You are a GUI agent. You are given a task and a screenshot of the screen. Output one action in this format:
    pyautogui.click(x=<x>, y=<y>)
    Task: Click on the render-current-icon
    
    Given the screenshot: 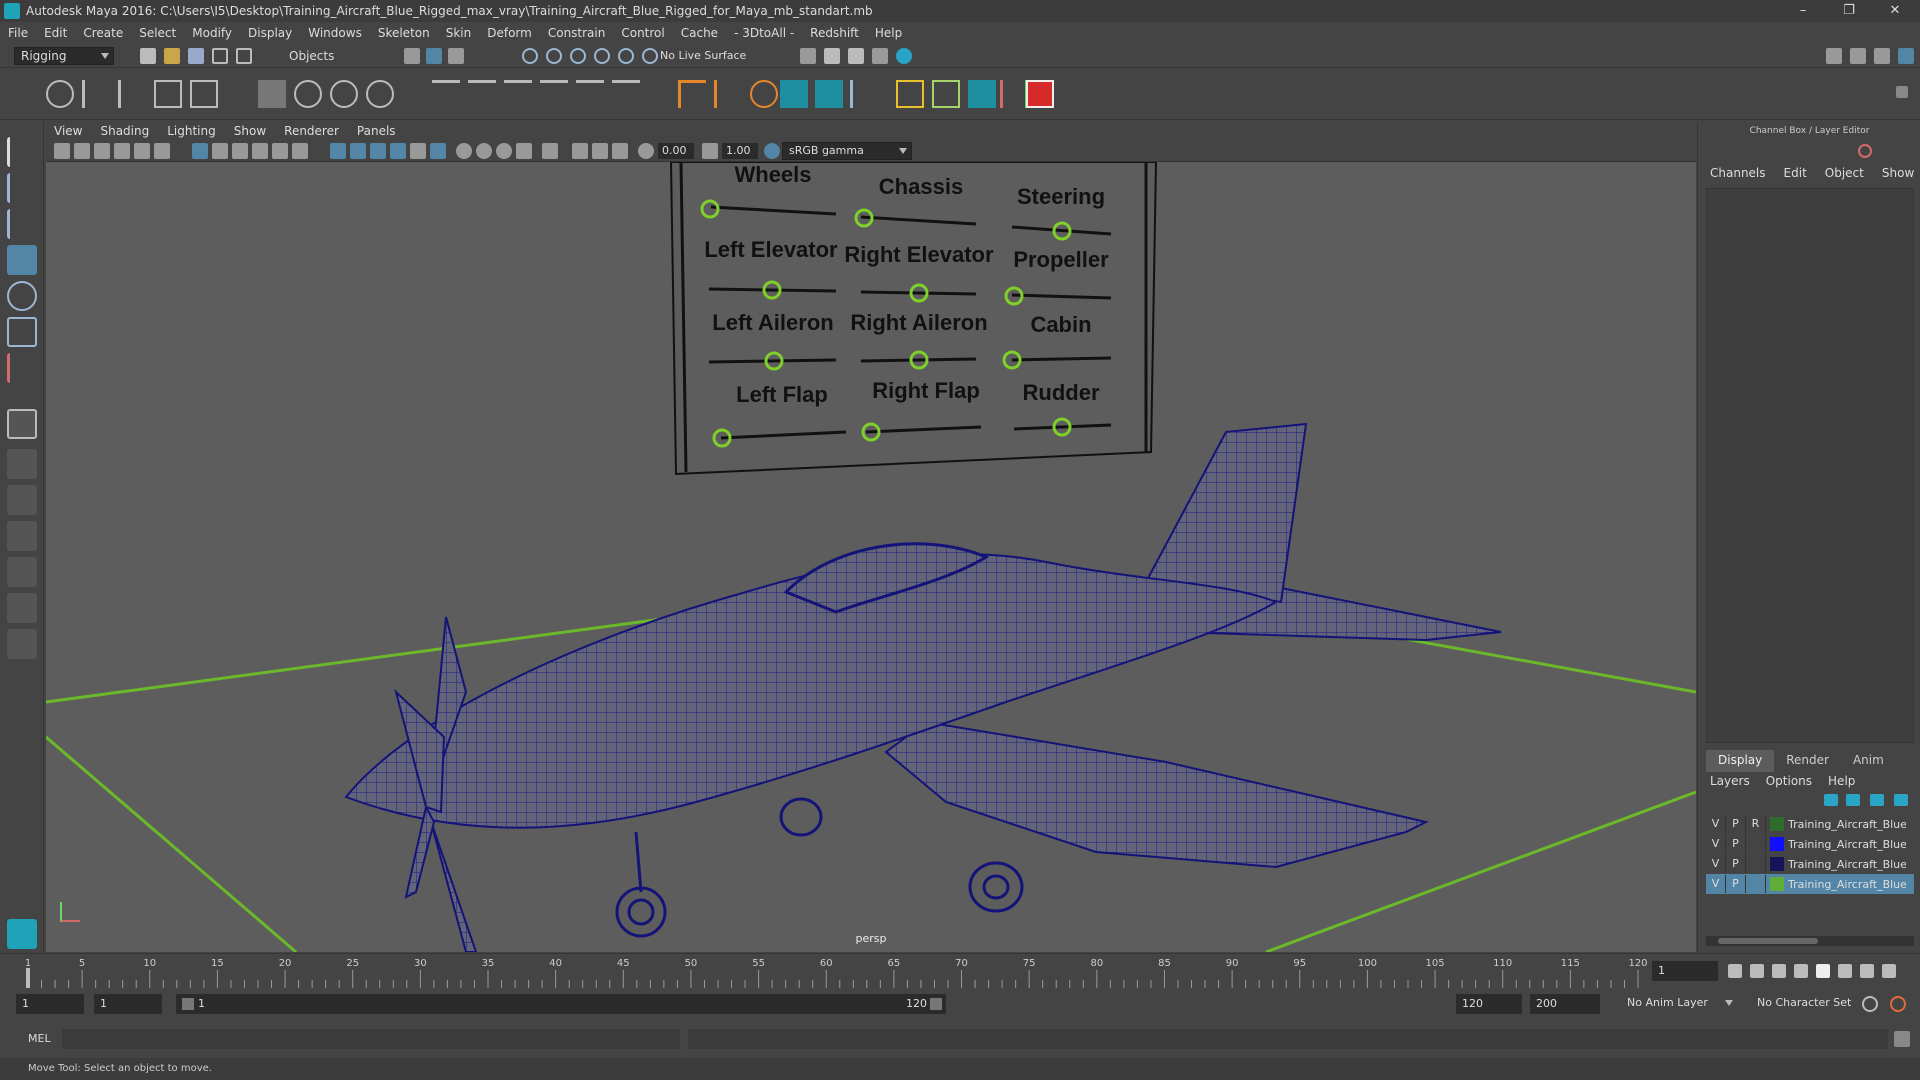 What is the action you would take?
    pyautogui.click(x=832, y=56)
    